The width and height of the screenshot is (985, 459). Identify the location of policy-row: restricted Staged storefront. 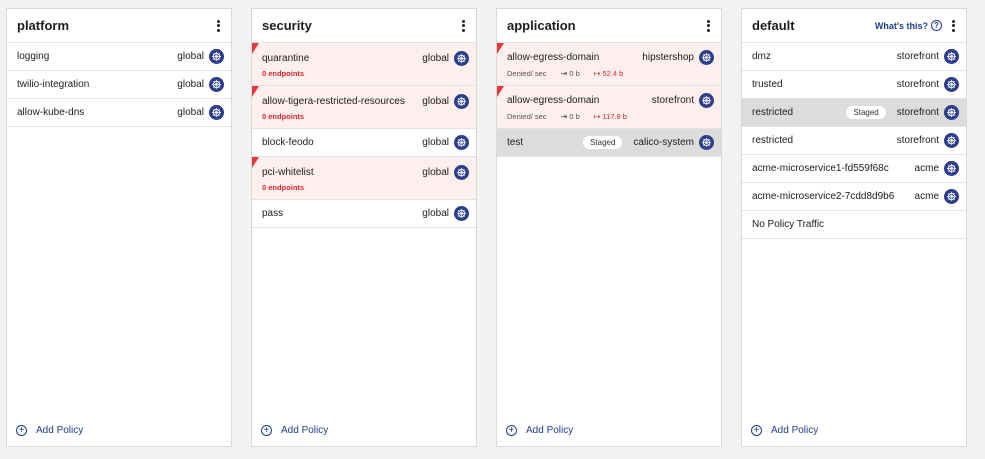
(854, 113).